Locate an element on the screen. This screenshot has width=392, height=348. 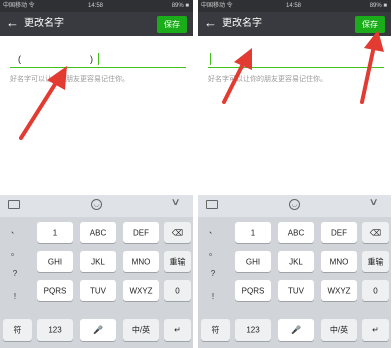
nav-bar: ← 更改名字 保存 is located at coordinates (96, 24).